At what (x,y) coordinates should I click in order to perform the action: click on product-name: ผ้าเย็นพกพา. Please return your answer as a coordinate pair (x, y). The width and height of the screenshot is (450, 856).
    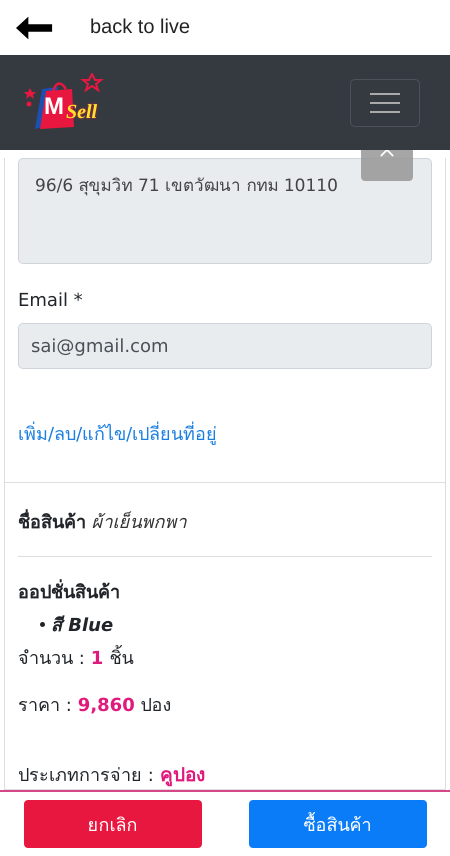
    Looking at the image, I should click on (139, 522).